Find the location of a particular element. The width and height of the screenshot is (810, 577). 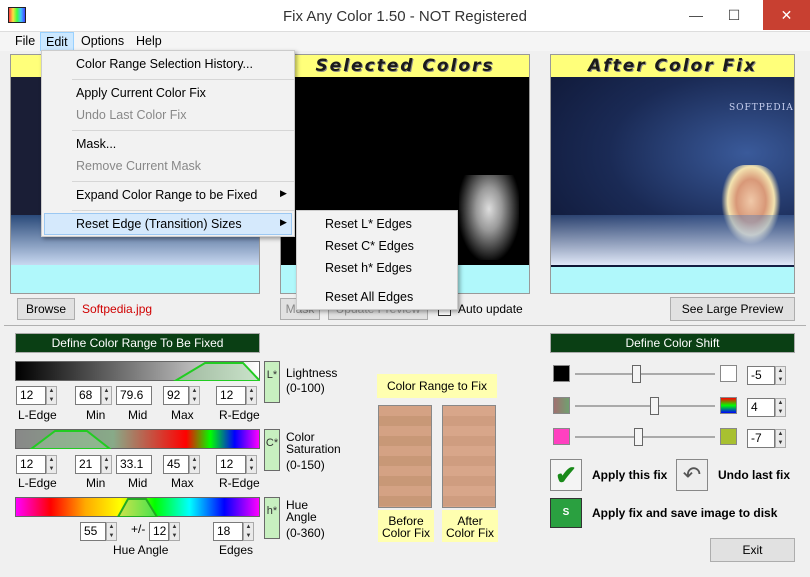

shift-white-swatch is located at coordinates (728, 373).